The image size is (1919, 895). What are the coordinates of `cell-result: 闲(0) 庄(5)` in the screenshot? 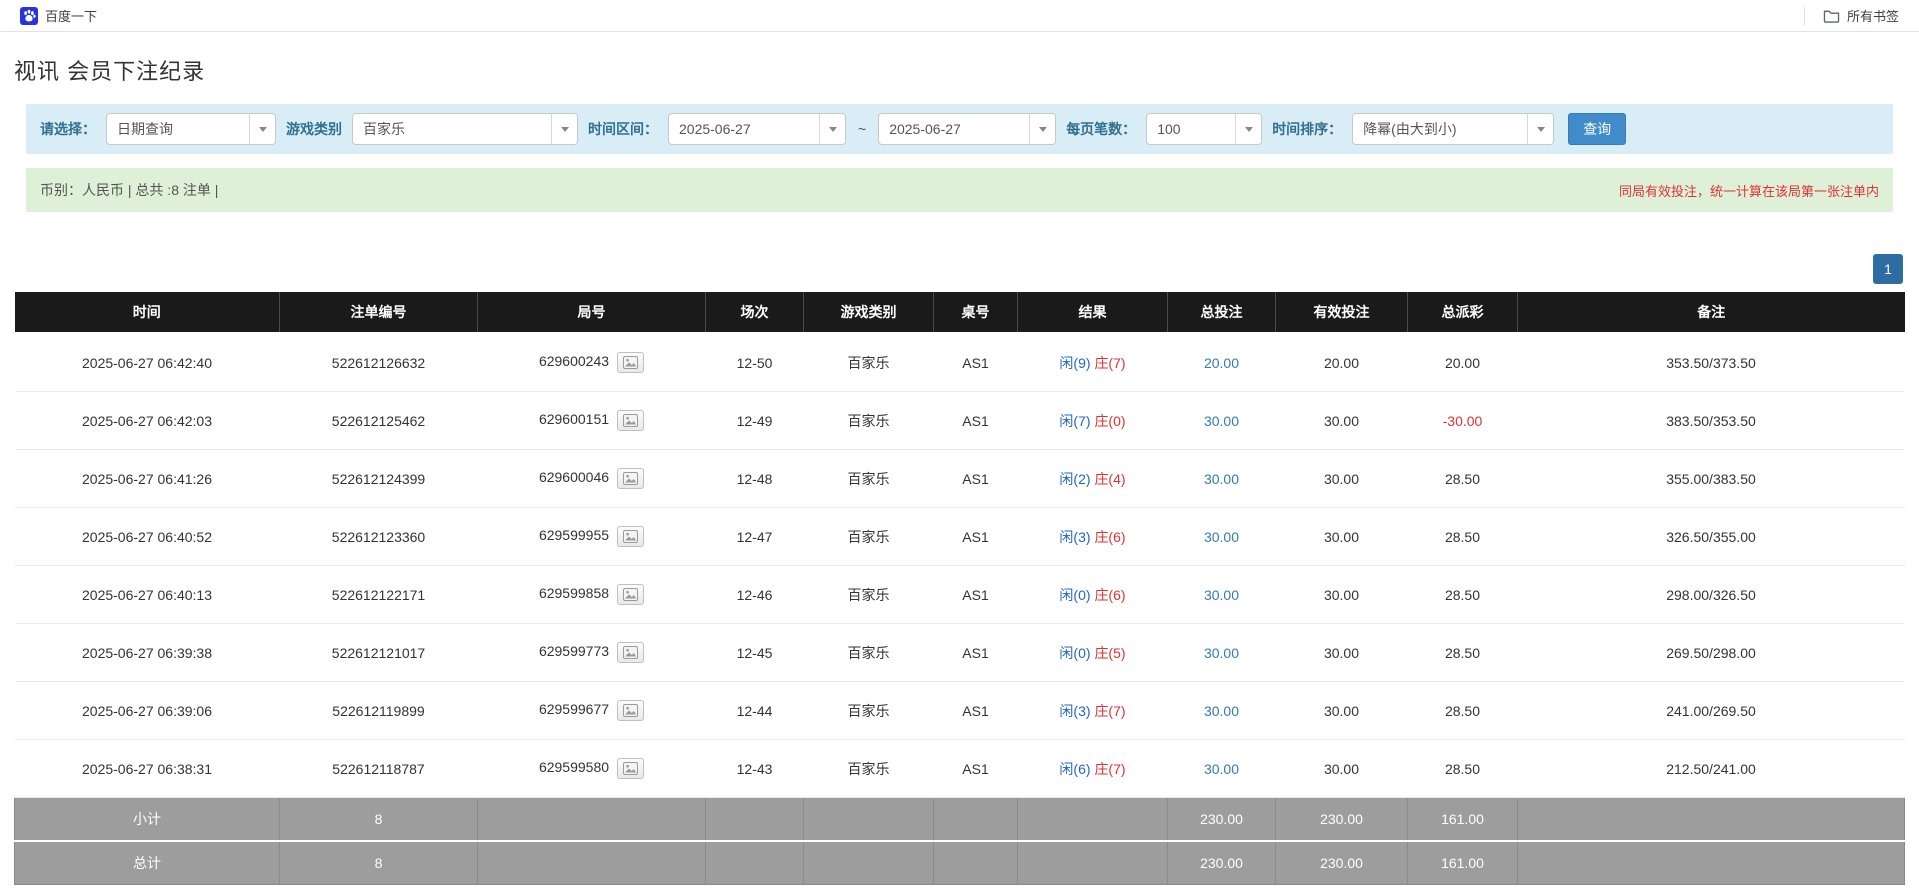 It's located at (1092, 652).